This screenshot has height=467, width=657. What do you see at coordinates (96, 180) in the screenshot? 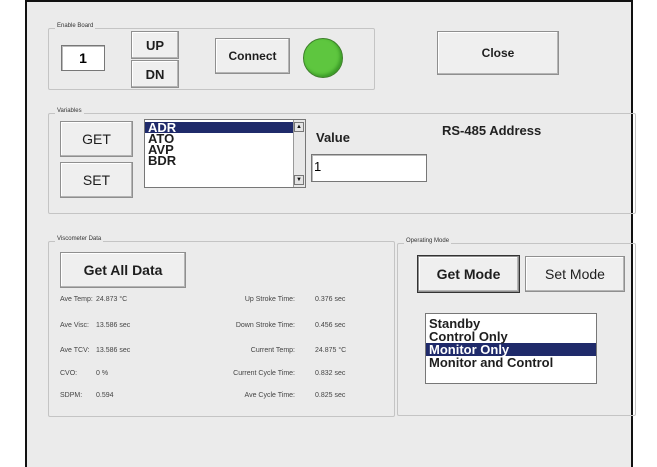
I see `set-variable-button: SET` at bounding box center [96, 180].